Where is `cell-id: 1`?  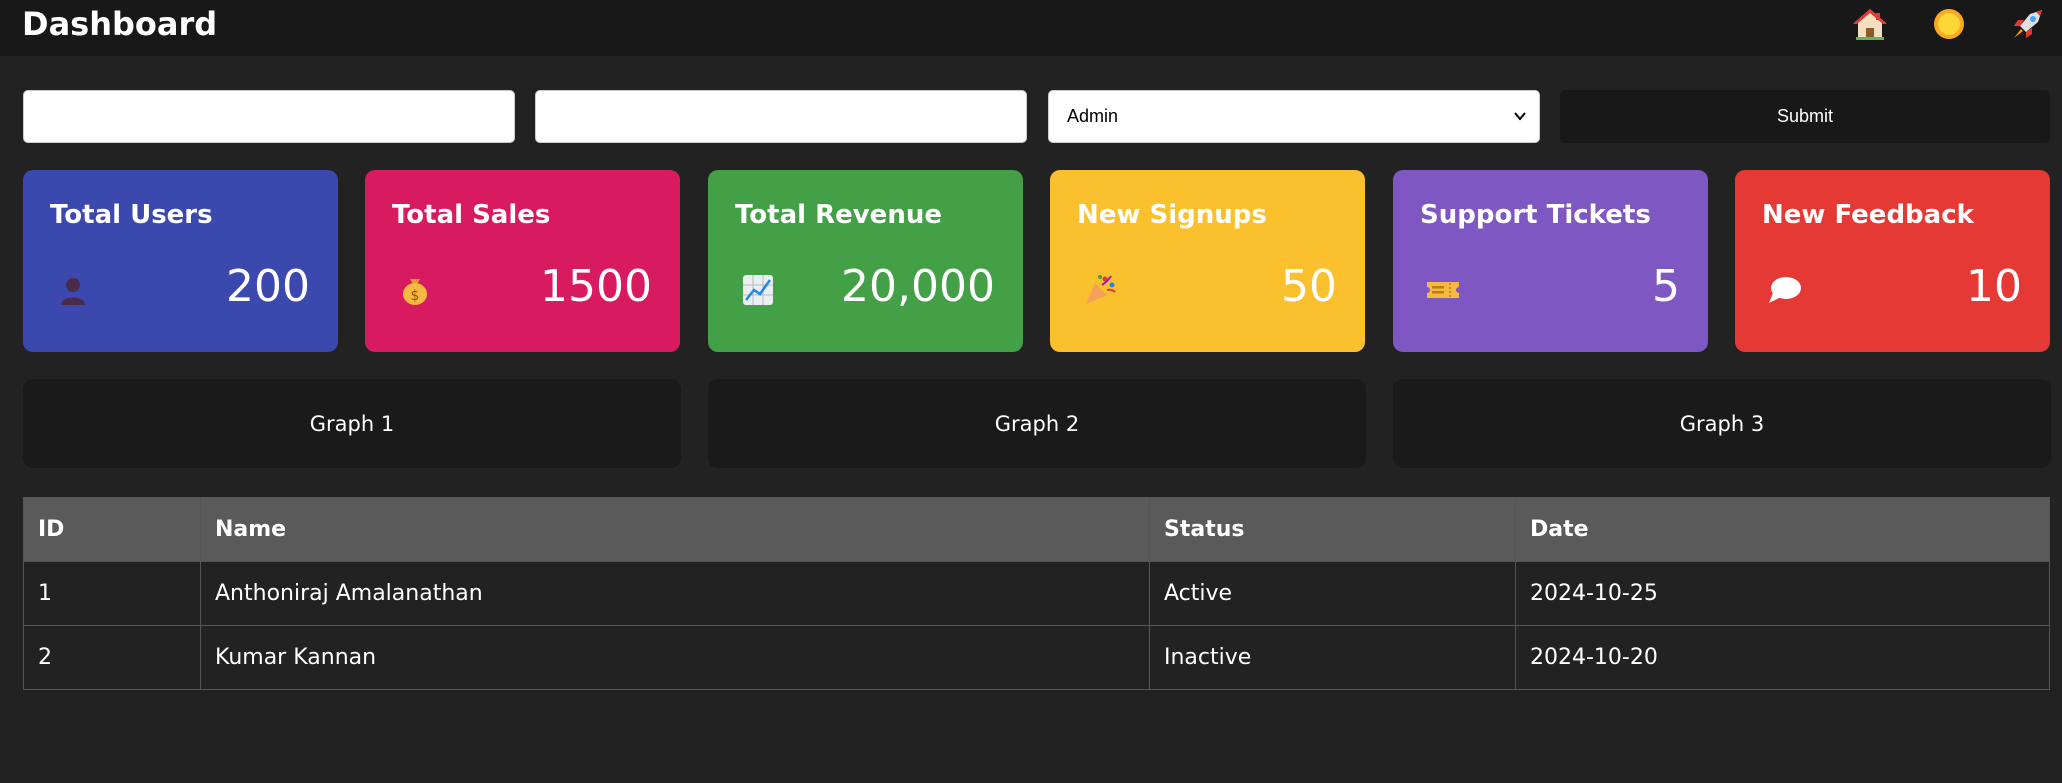 cell-id: 1 is located at coordinates (112, 593).